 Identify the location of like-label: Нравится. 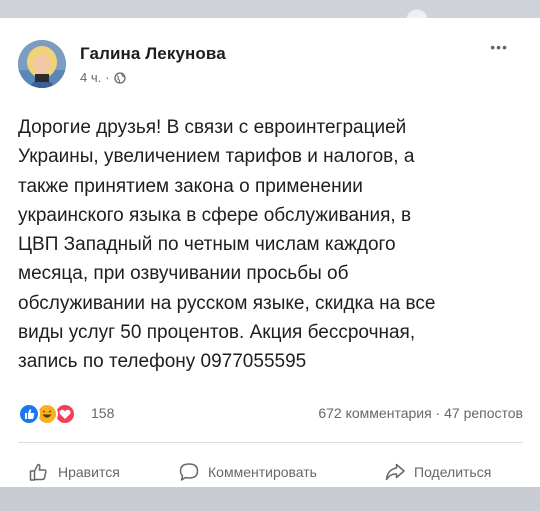
(89, 472).